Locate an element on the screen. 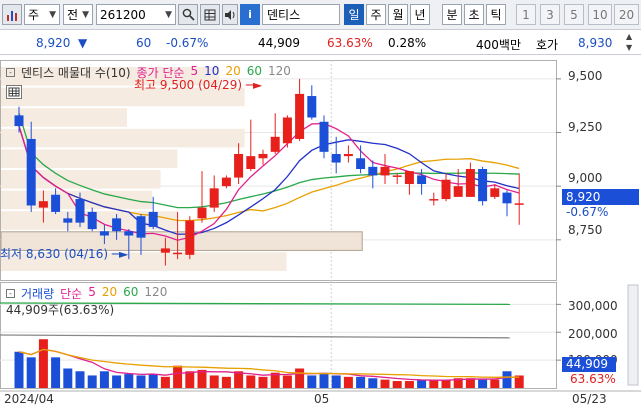 This screenshot has height=414, width=641. grid-icon is located at coordinates (210, 14).